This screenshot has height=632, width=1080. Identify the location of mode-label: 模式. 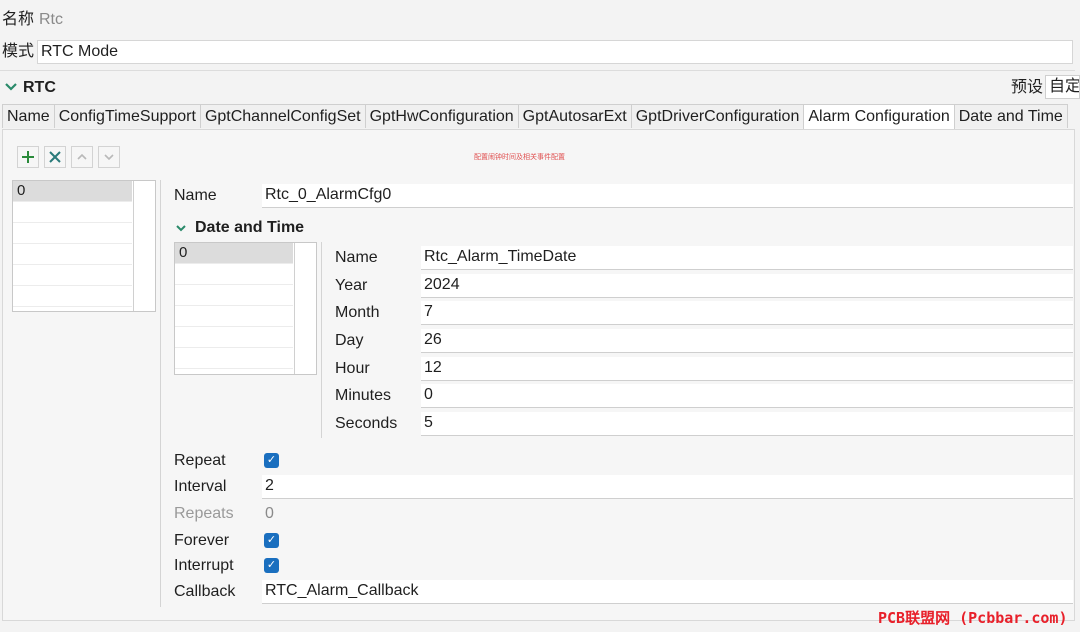
(18, 51).